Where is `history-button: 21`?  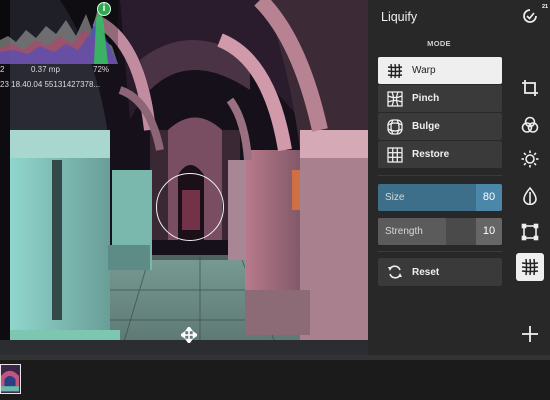 history-button: 21 is located at coordinates (532, 16).